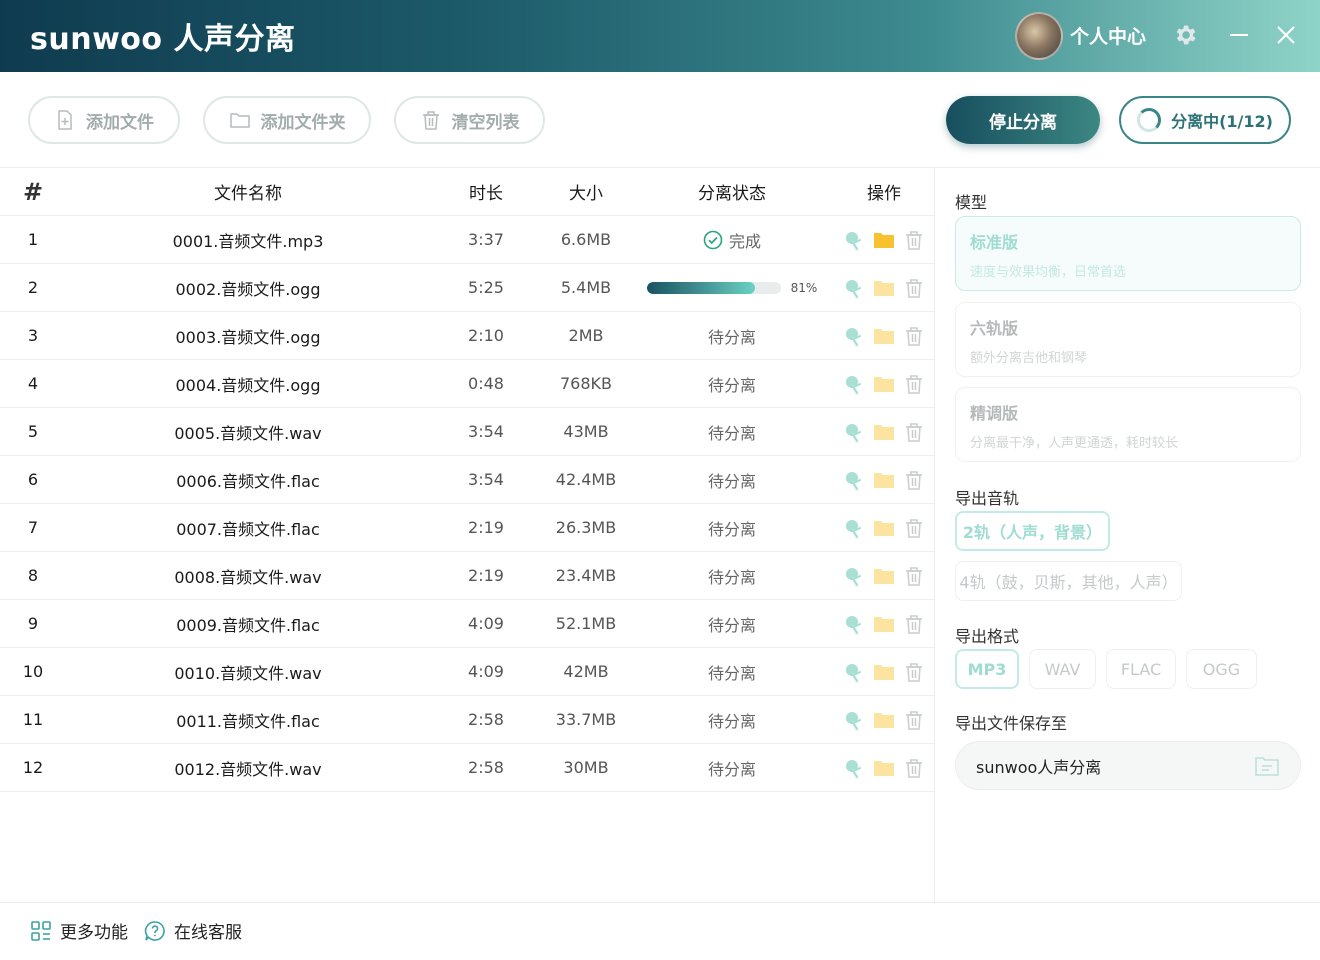 This screenshot has width=1320, height=960. Describe the element at coordinates (467, 624) in the screenshot. I see `table-row: 9 0009.音频文件.flac 4:09 52.1MB 待分离` at that location.